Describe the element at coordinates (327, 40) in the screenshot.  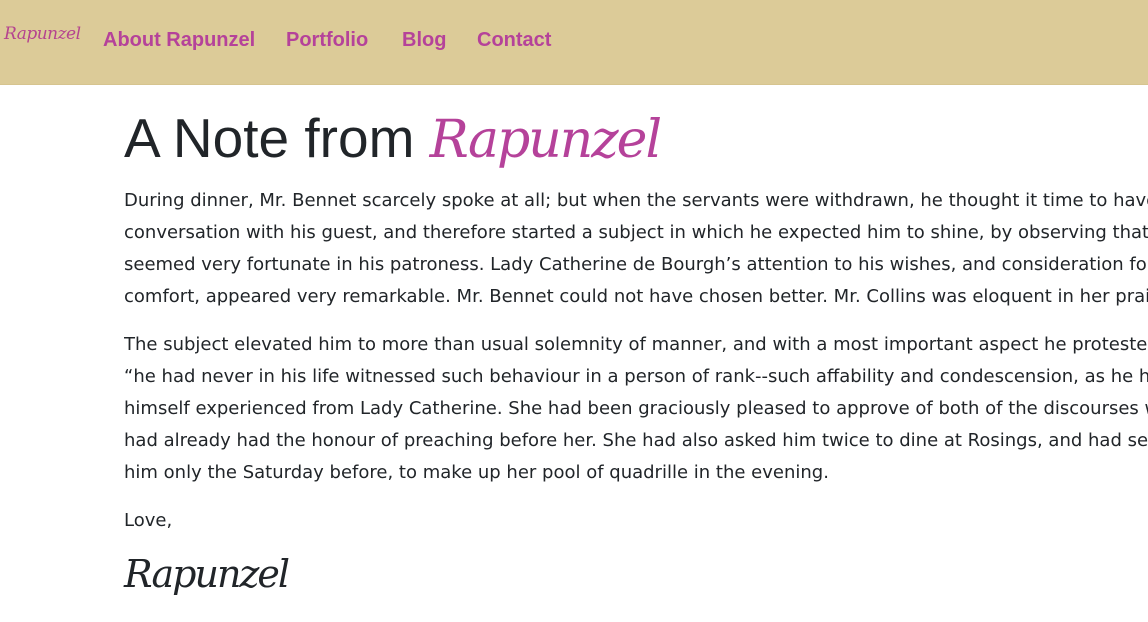
I see `nav-link-portfolio: Portfolio` at that location.